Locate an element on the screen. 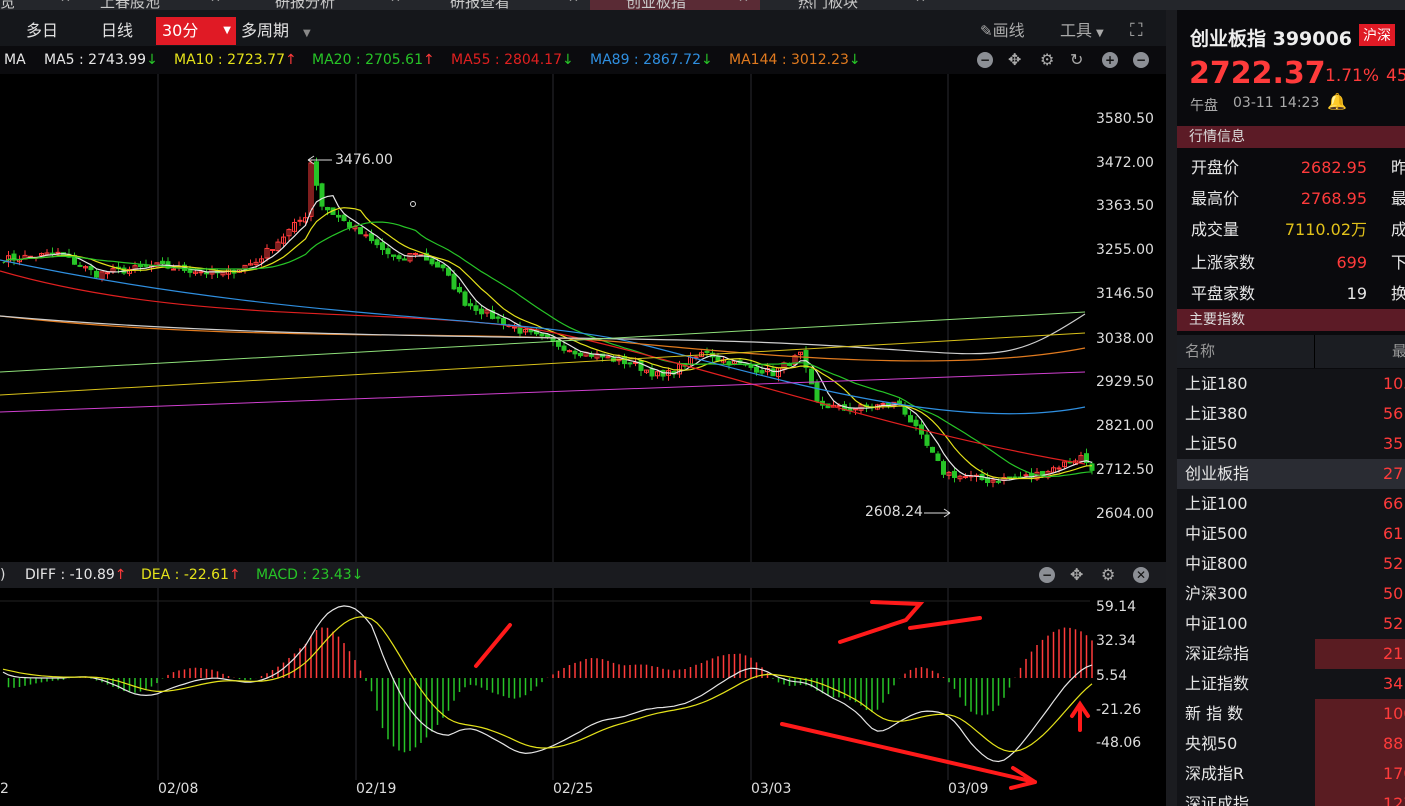  index-row: 深成指R 170 is located at coordinates (1291, 774).